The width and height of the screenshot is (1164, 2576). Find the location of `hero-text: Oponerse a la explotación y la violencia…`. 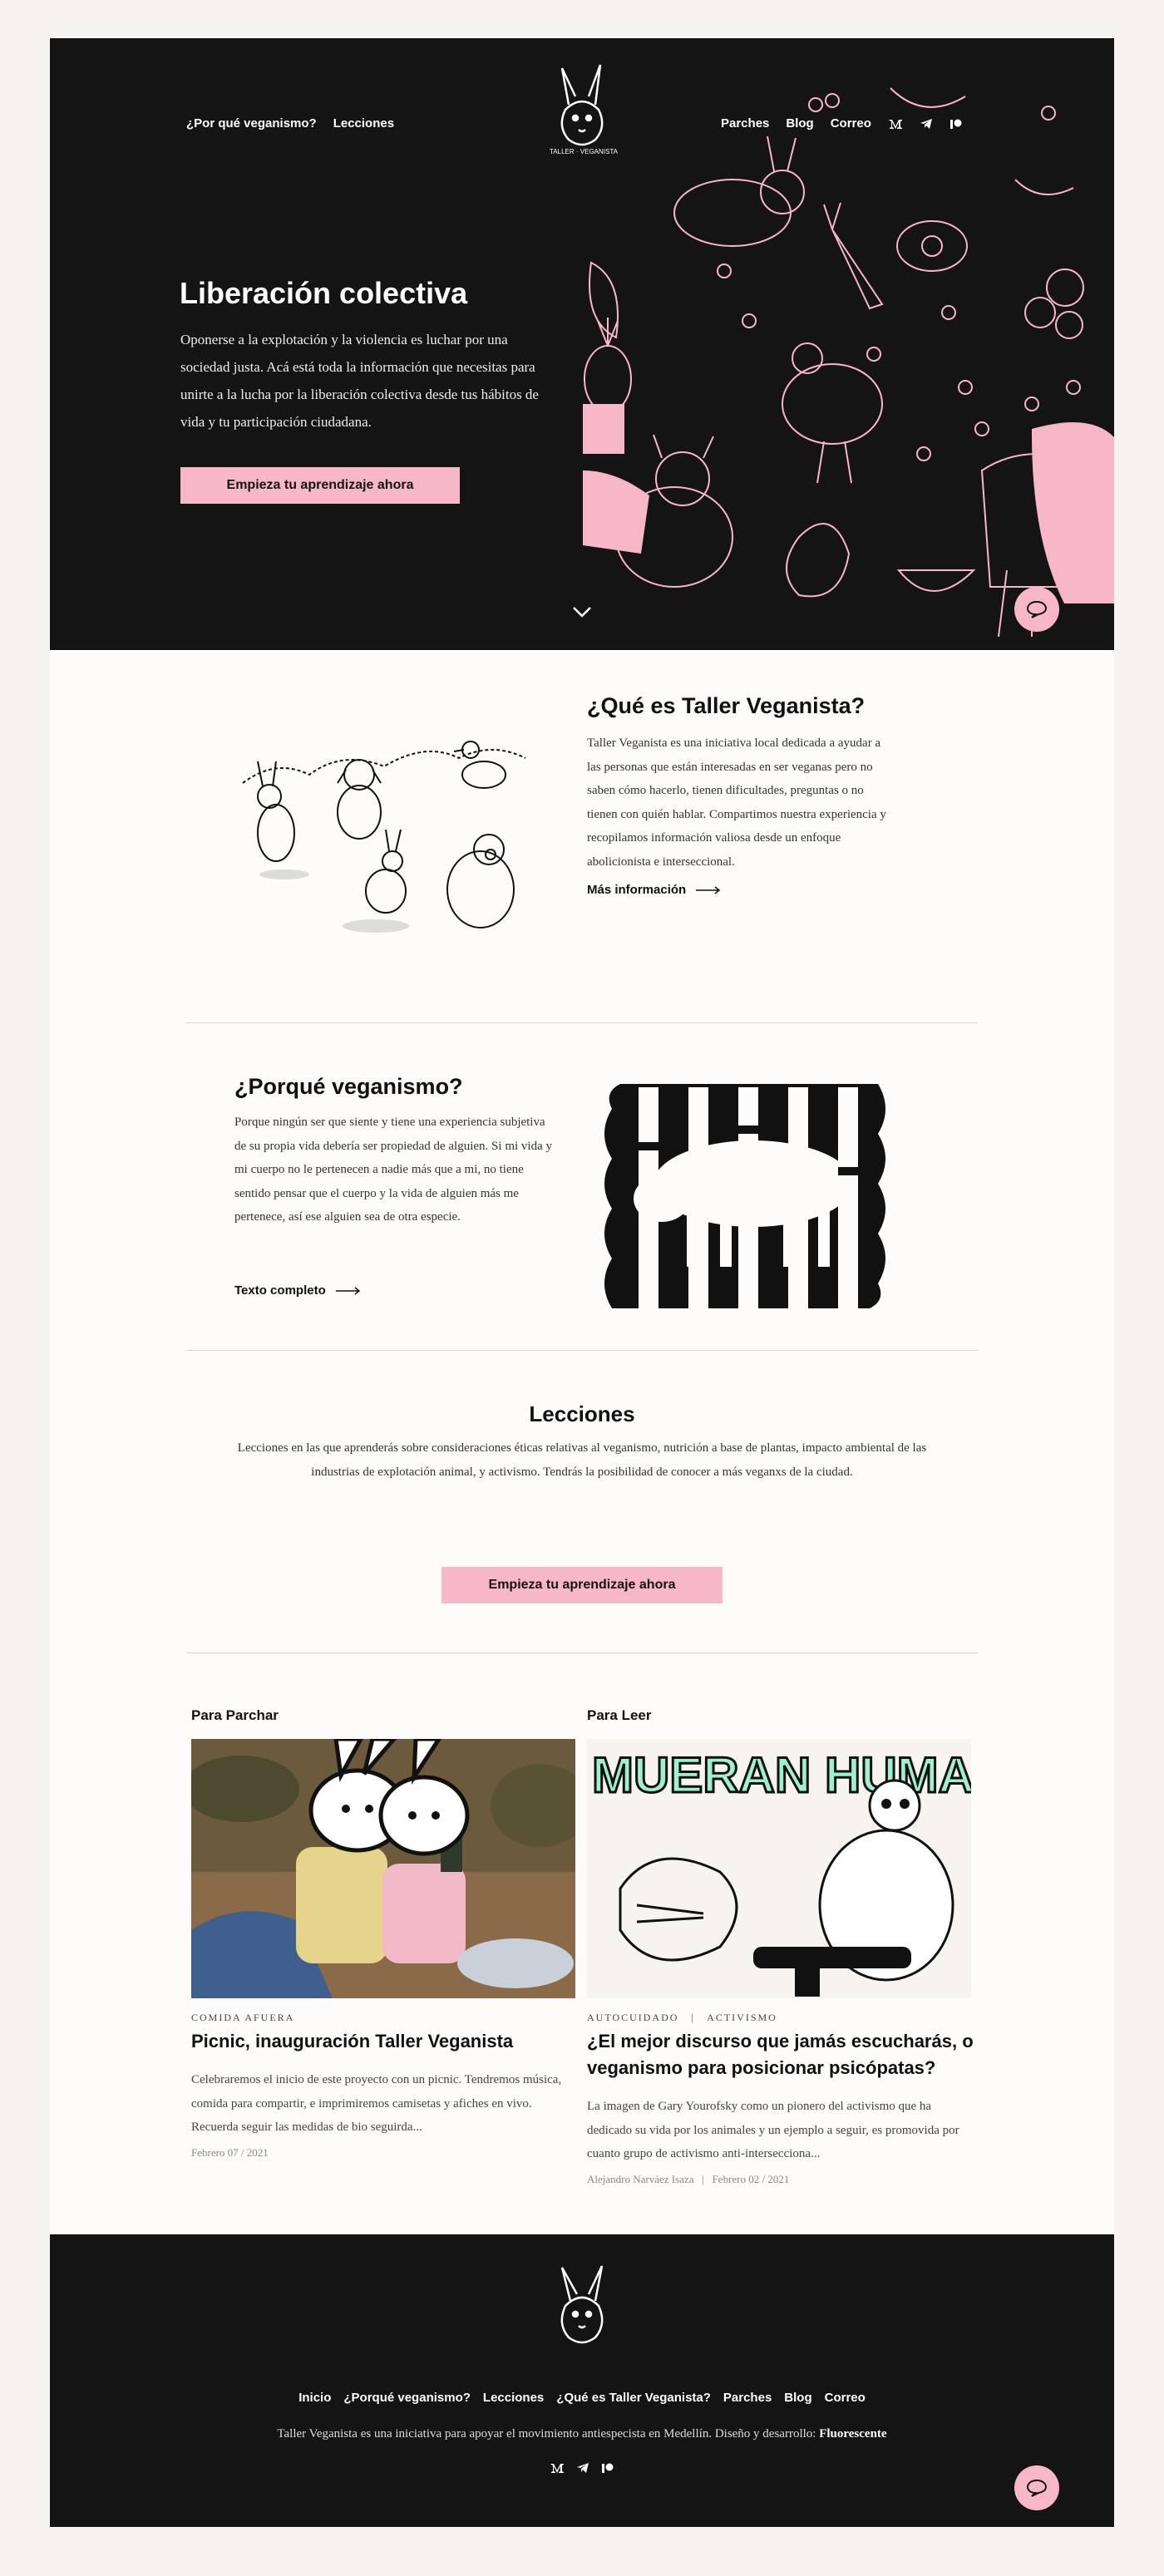

hero-text: Oponerse a la explotación y la violencia… is located at coordinates (359, 381).